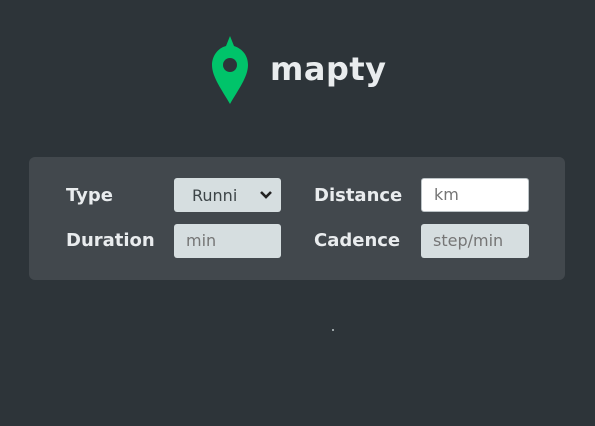 Image resolution: width=595 pixels, height=426 pixels. I want to click on distance-label: Distance, so click(358, 195).